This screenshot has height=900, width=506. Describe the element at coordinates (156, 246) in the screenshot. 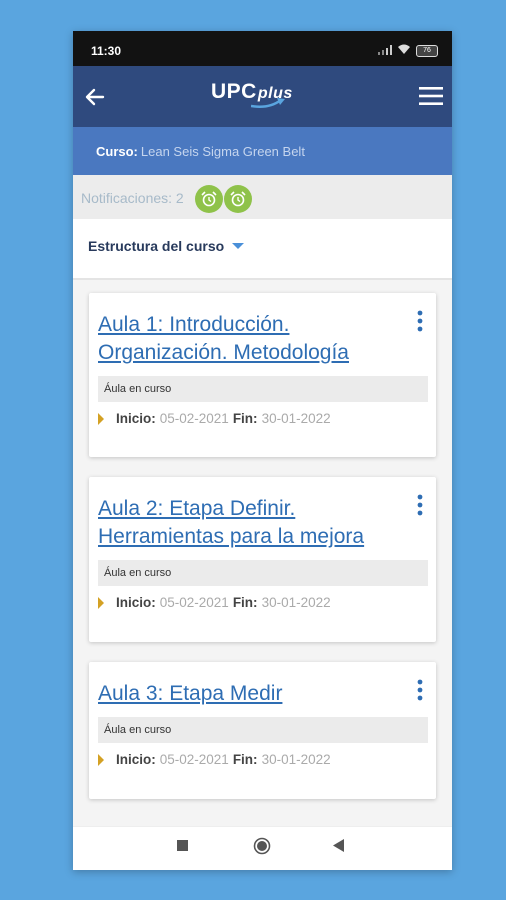

I see `course-structure-label: Estructura del curso` at that location.